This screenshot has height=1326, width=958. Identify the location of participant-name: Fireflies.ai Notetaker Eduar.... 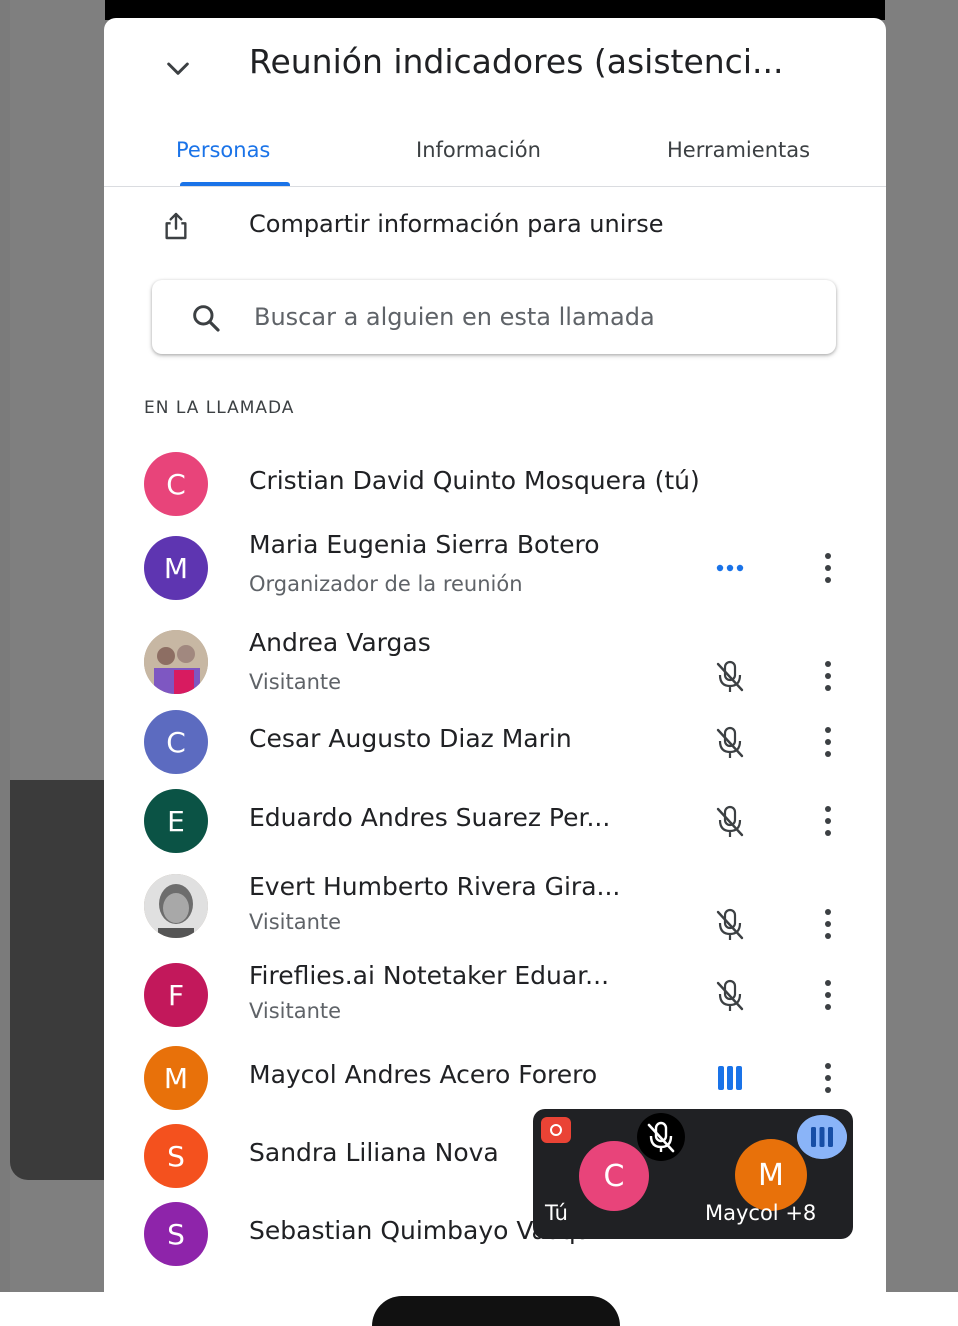
(429, 975).